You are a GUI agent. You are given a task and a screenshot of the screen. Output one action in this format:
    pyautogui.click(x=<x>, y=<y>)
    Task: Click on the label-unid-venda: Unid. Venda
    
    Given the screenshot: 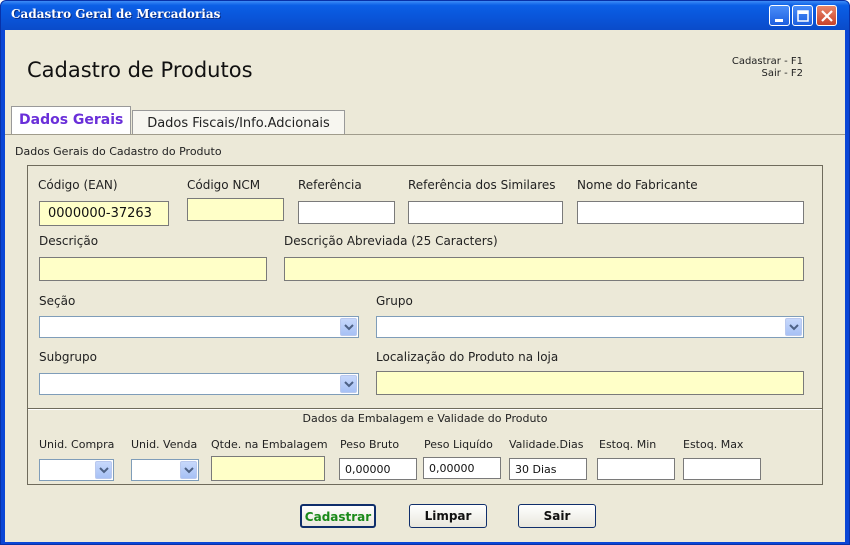 What is the action you would take?
    pyautogui.click(x=164, y=444)
    